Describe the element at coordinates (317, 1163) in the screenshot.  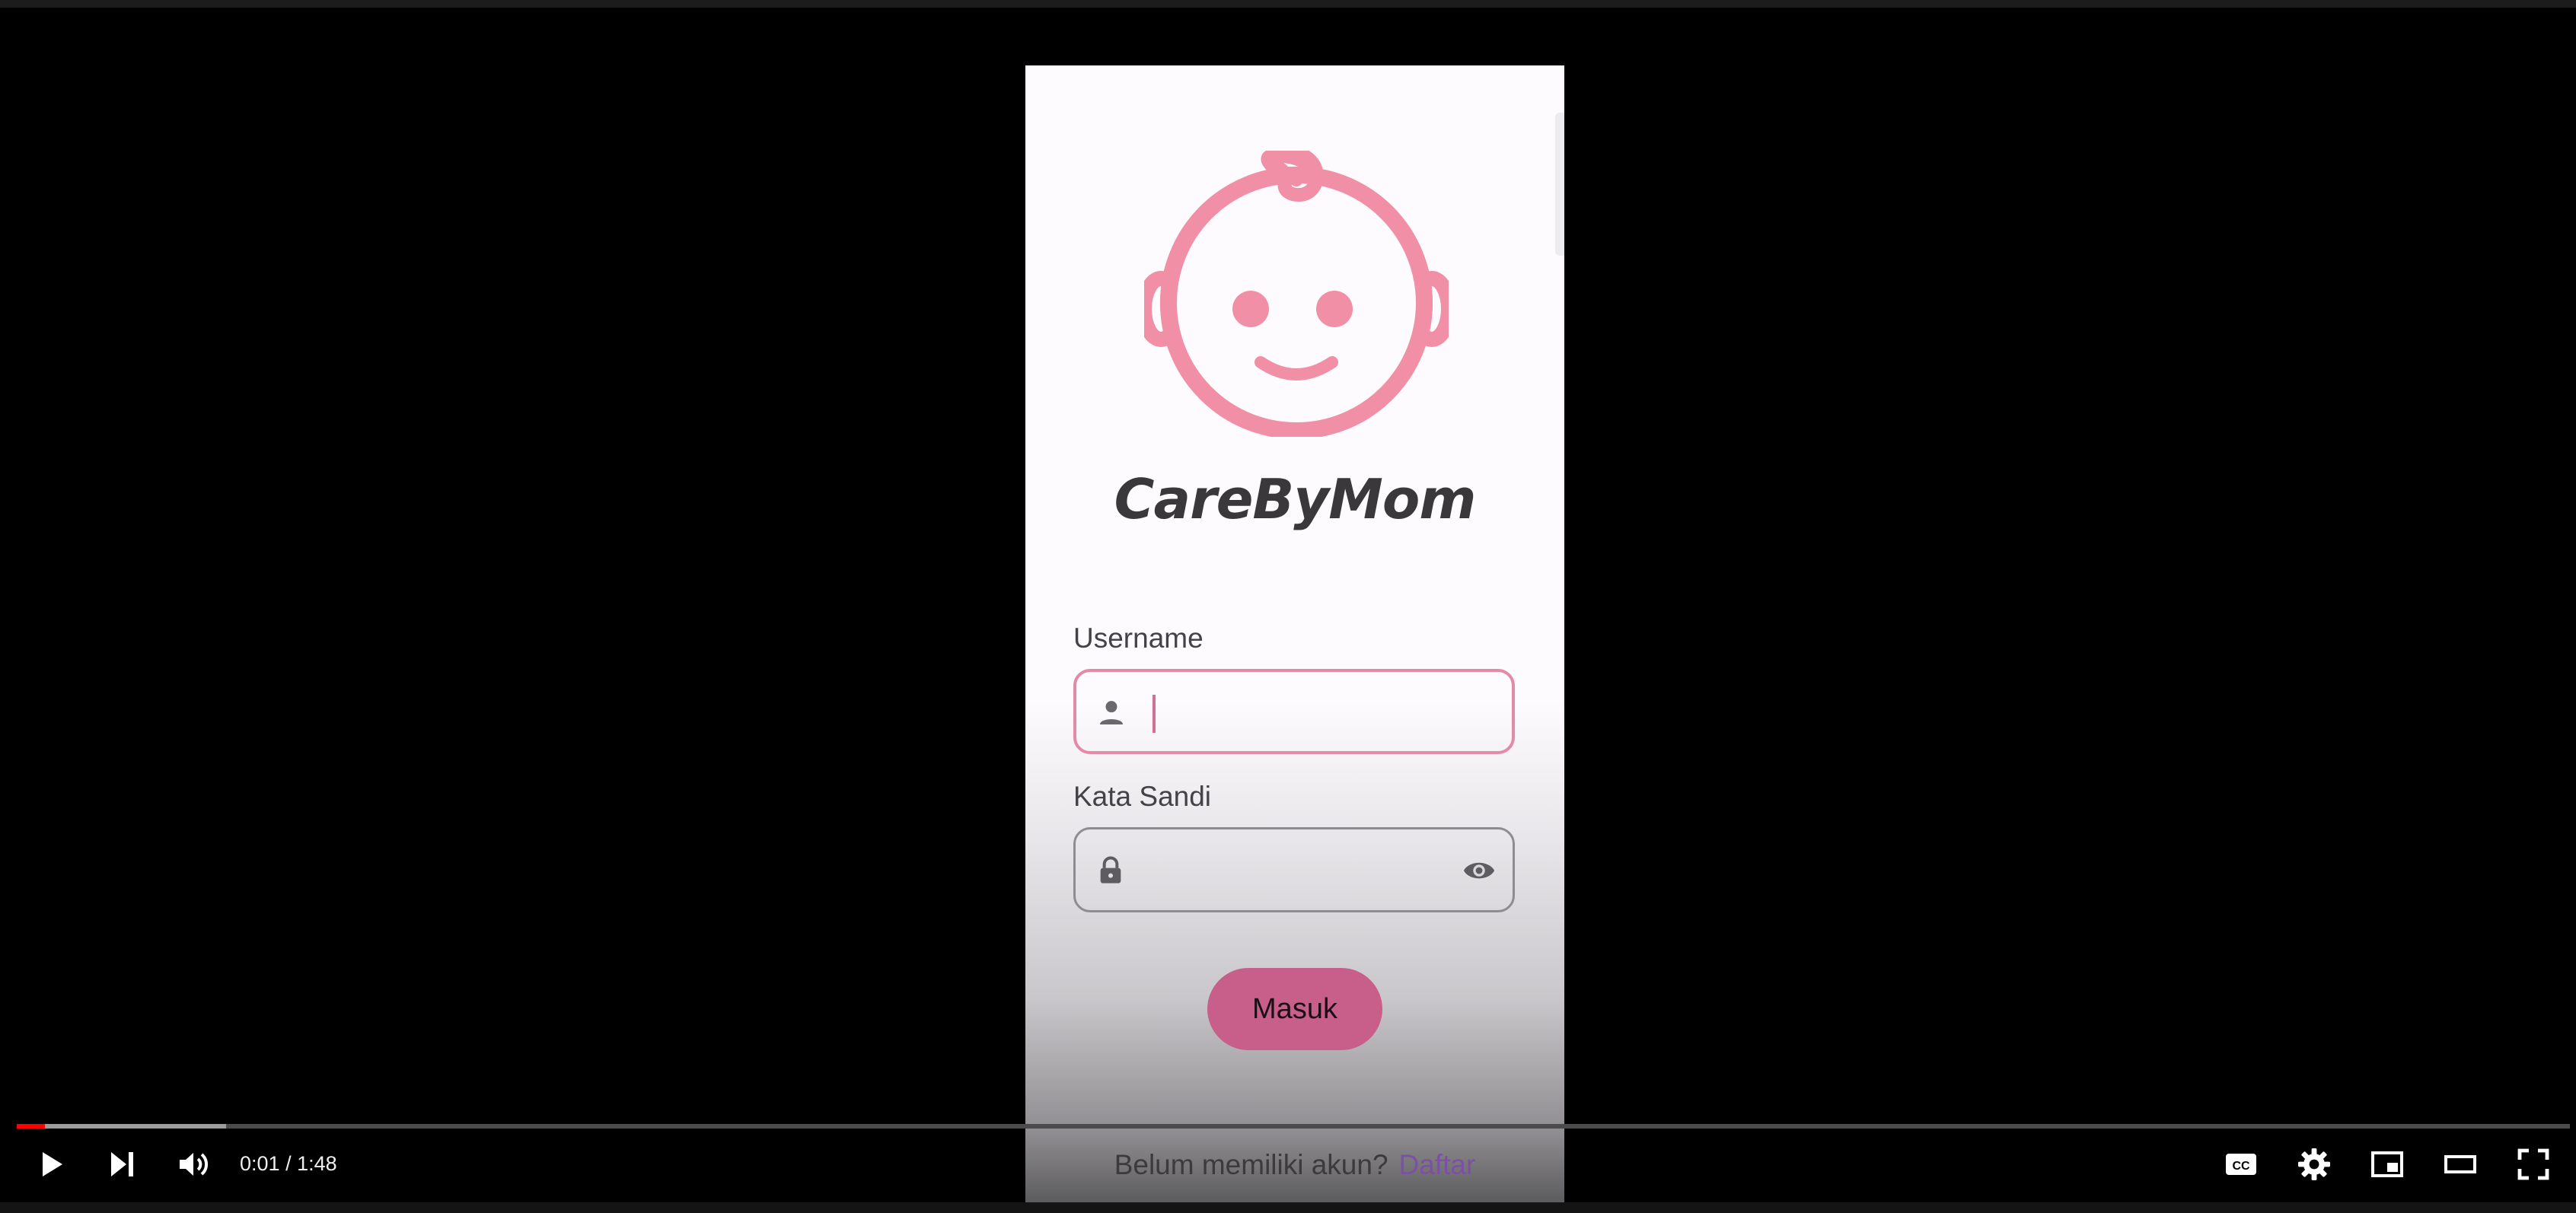
I see `duration: 1:48` at that location.